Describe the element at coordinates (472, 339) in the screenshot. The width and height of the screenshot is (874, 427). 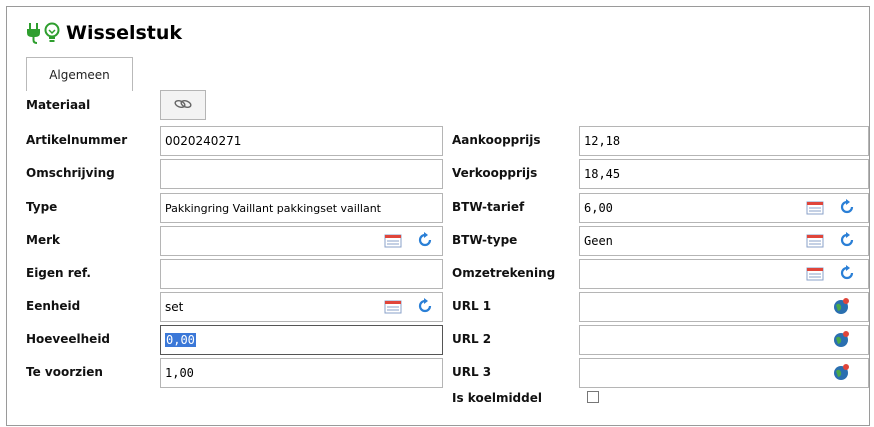
I see `url2-label: URL 2` at that location.